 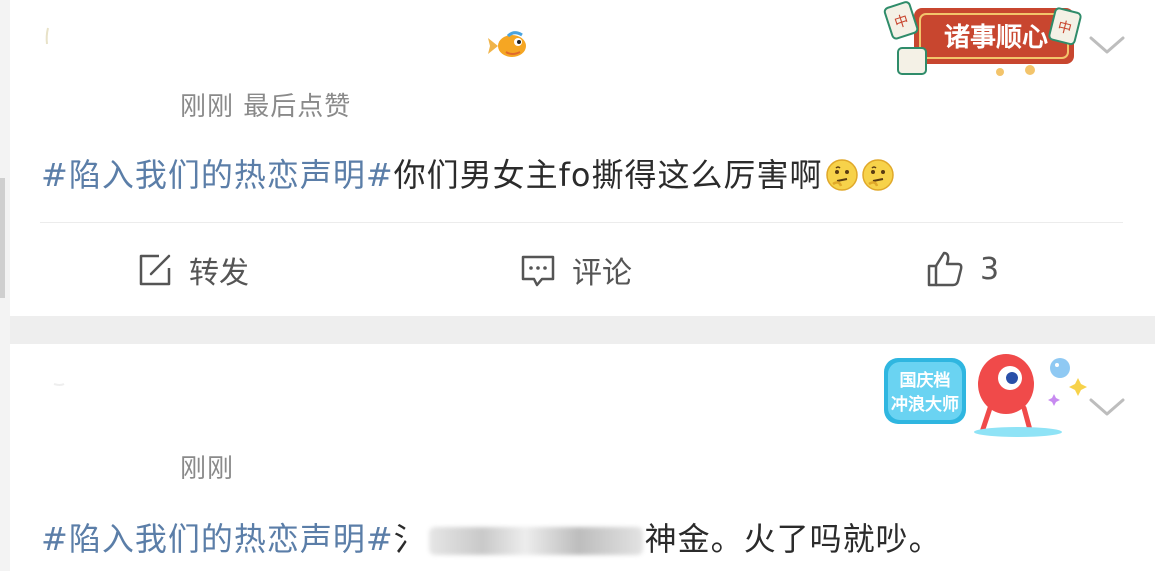 What do you see at coordinates (581, 222) in the screenshot?
I see `divider` at bounding box center [581, 222].